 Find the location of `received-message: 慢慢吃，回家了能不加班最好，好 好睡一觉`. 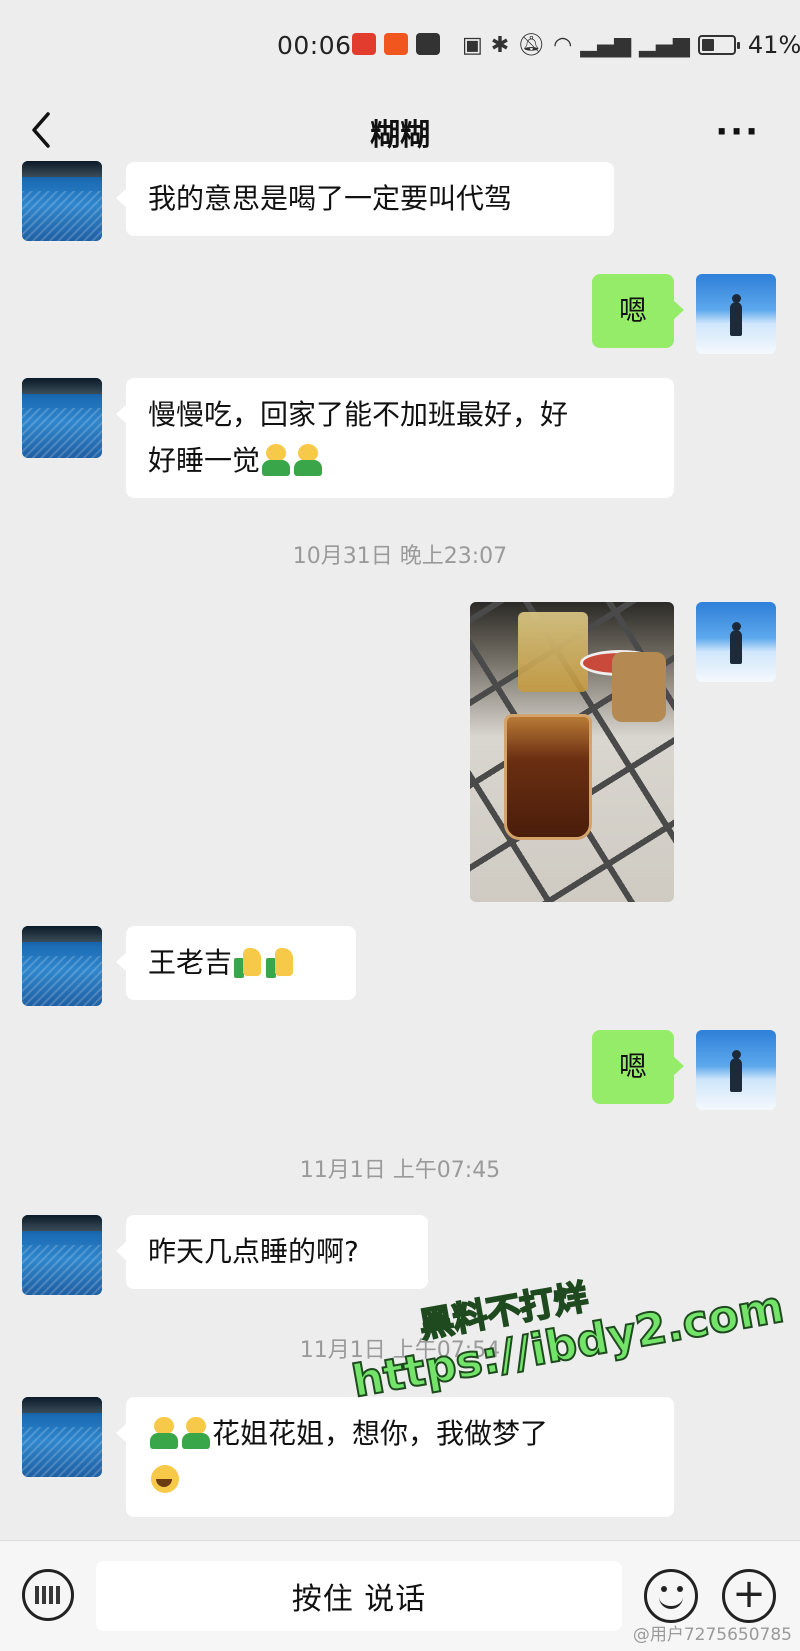

received-message: 慢慢吃，回家了能不加班最好，好 好睡一觉 is located at coordinates (395, 438).